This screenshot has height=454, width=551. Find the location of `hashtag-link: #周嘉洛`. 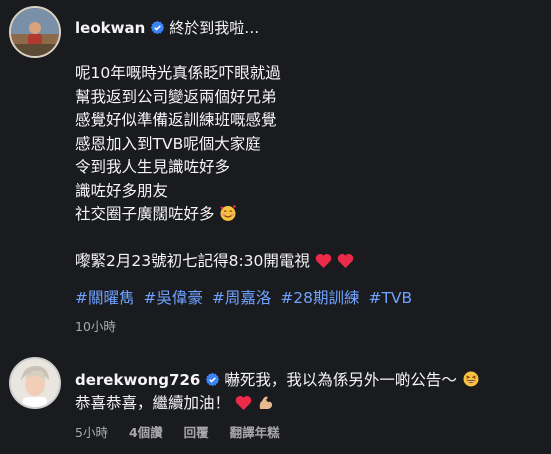

hashtag-link: #周嘉洛 is located at coordinates (242, 298).